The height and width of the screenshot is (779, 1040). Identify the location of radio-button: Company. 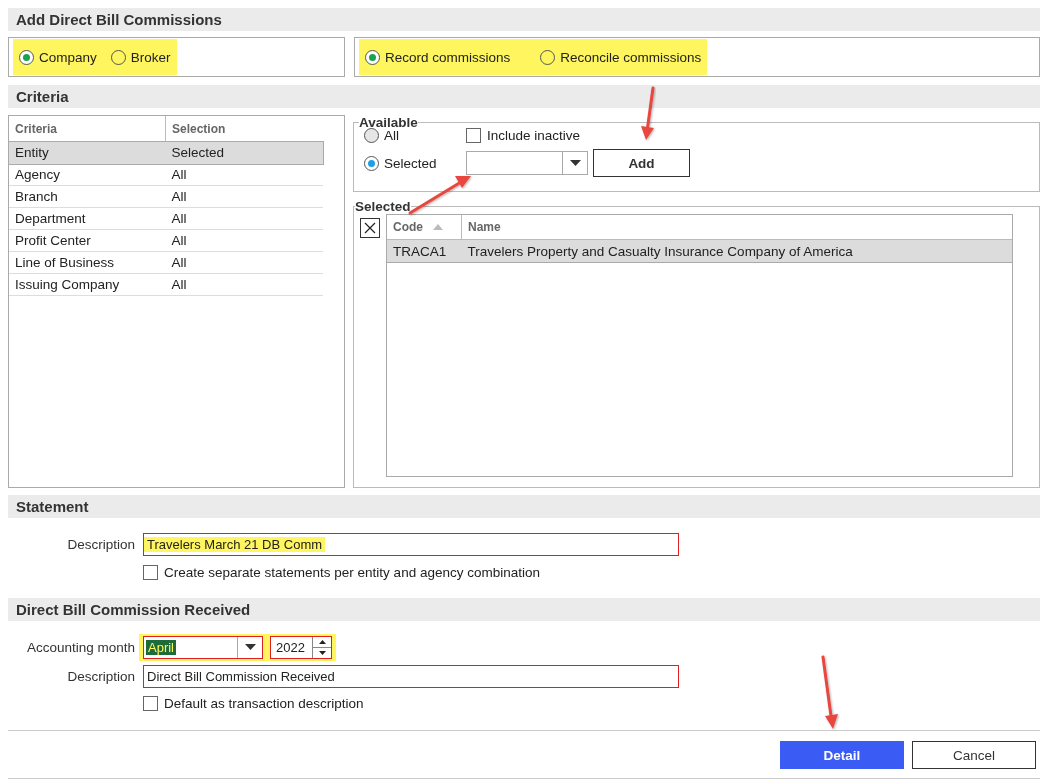
(58, 57).